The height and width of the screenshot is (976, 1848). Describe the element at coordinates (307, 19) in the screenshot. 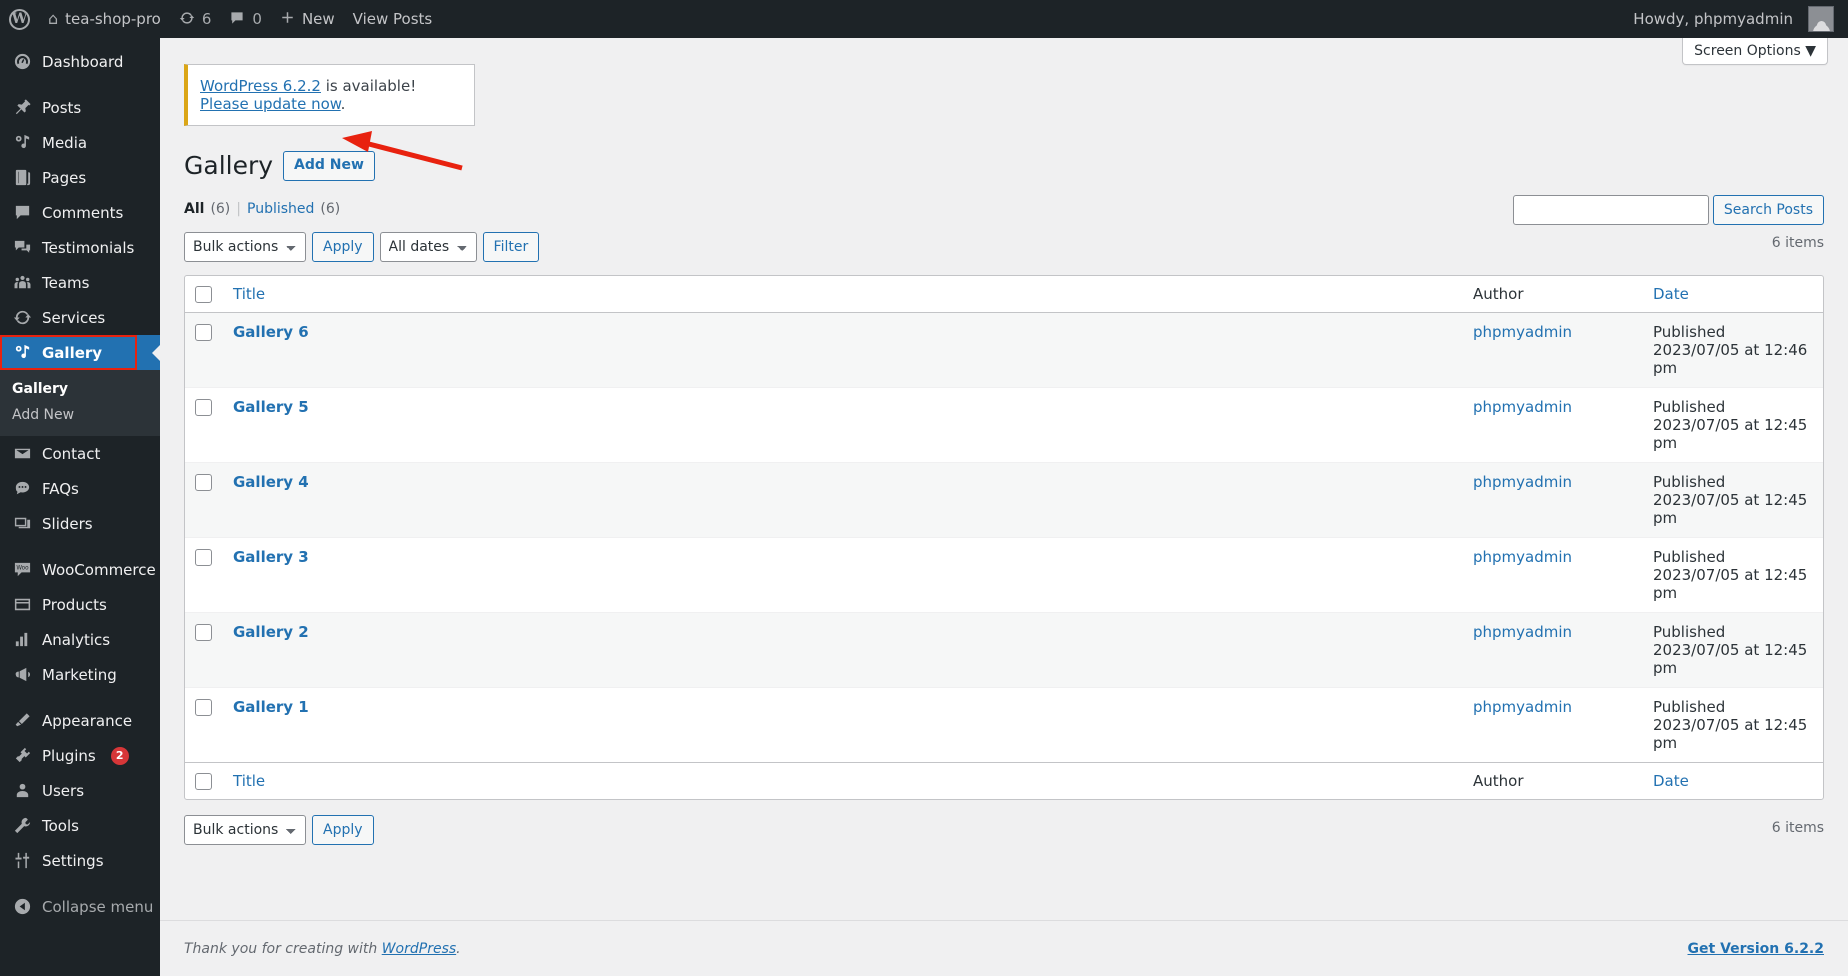

I see `new-content-menu: New` at that location.